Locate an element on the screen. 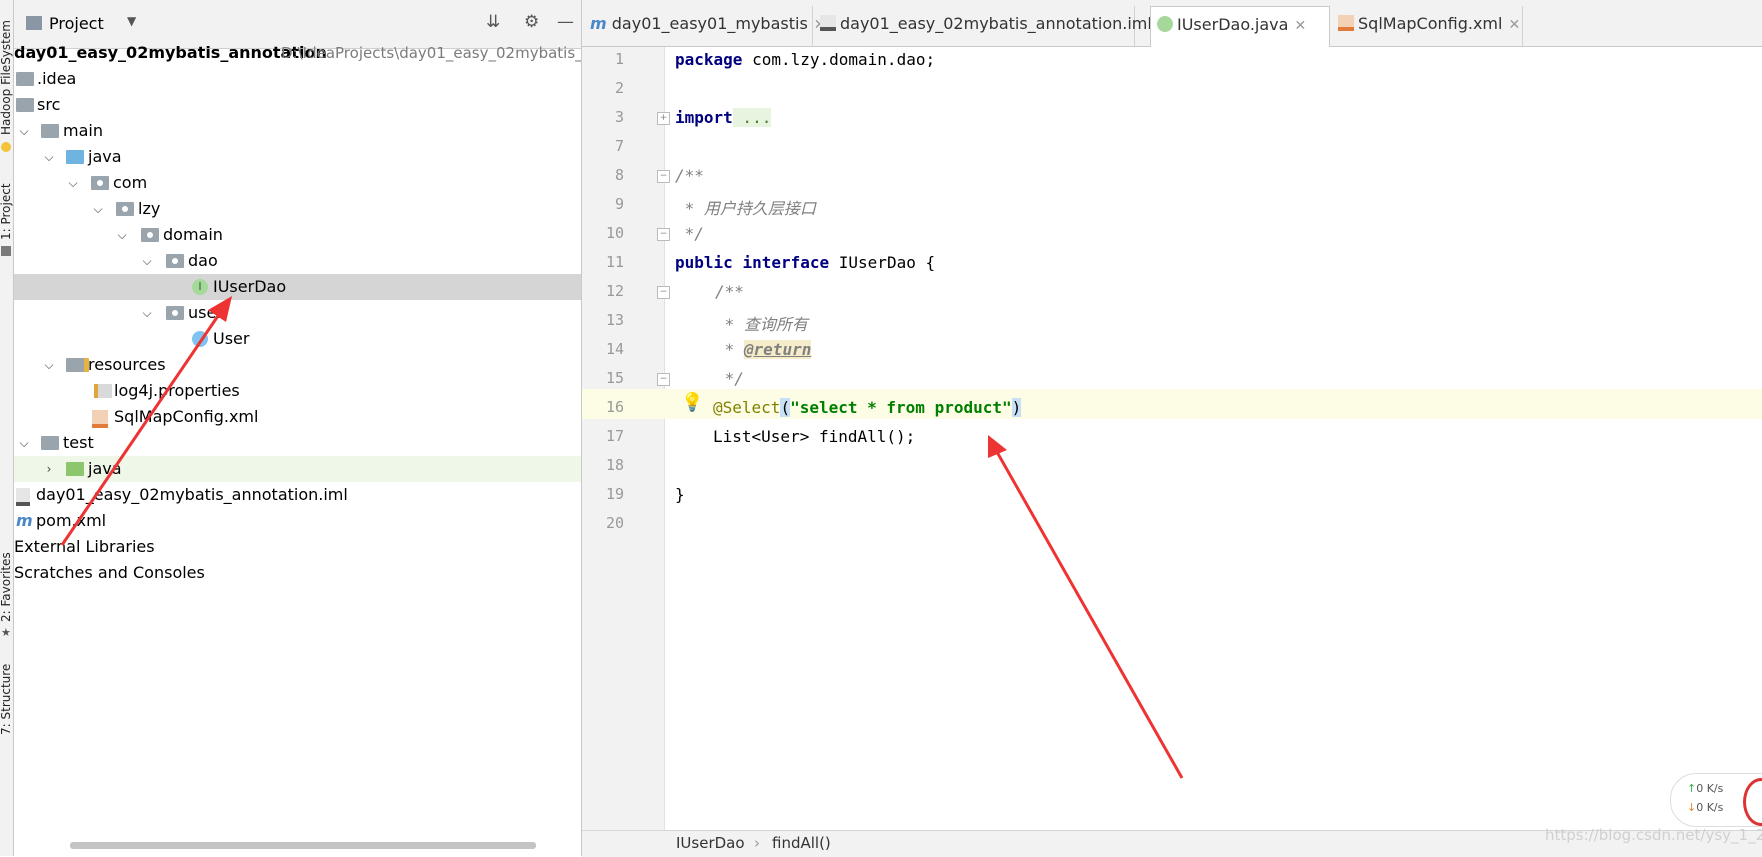  arrowhead is located at coordinates (220, 309).